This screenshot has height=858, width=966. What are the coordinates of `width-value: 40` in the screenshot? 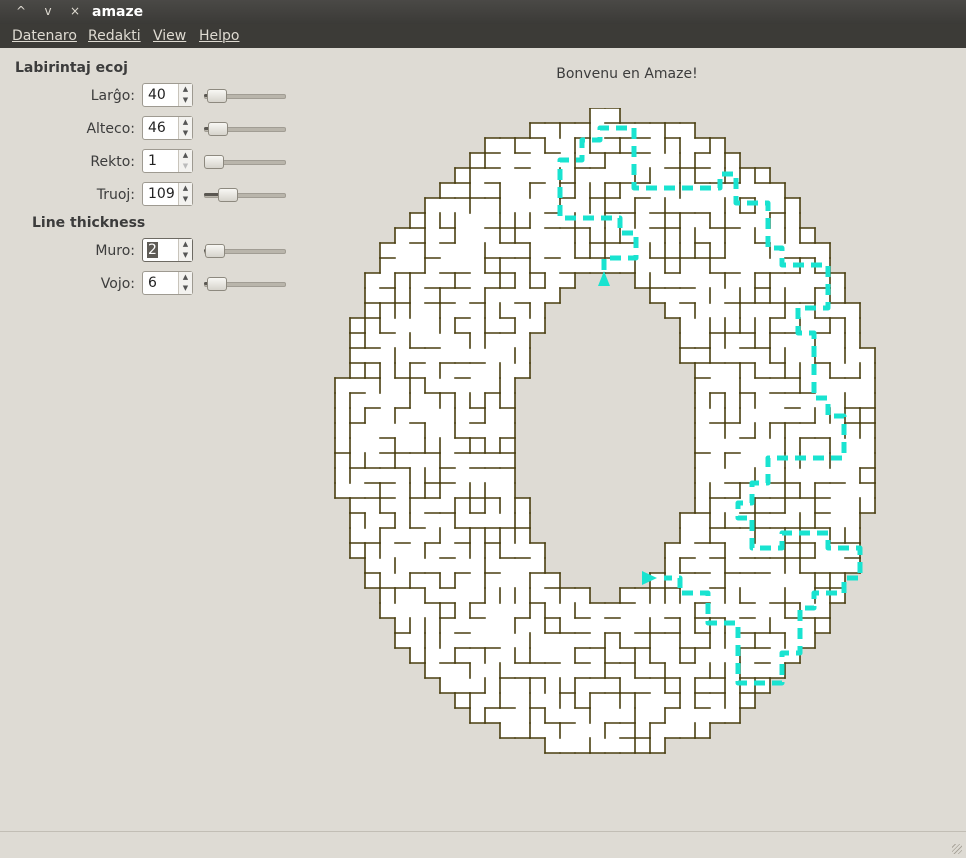 It's located at (157, 95).